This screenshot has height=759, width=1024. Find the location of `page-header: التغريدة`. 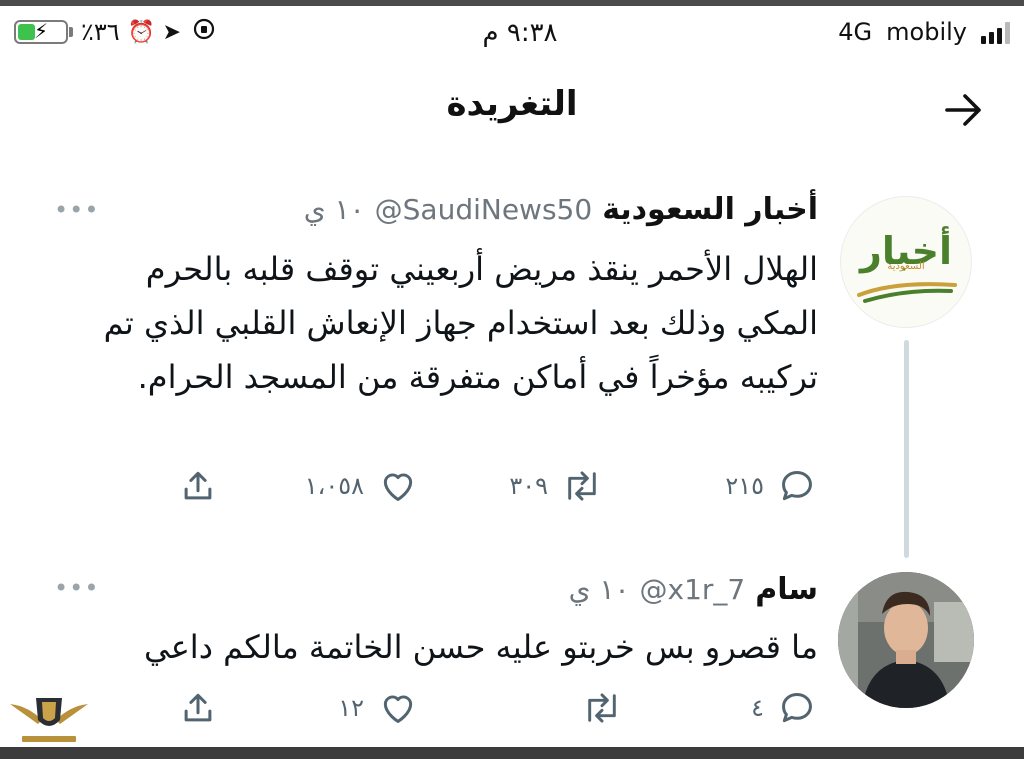

page-header: التغريدة is located at coordinates (512, 110).